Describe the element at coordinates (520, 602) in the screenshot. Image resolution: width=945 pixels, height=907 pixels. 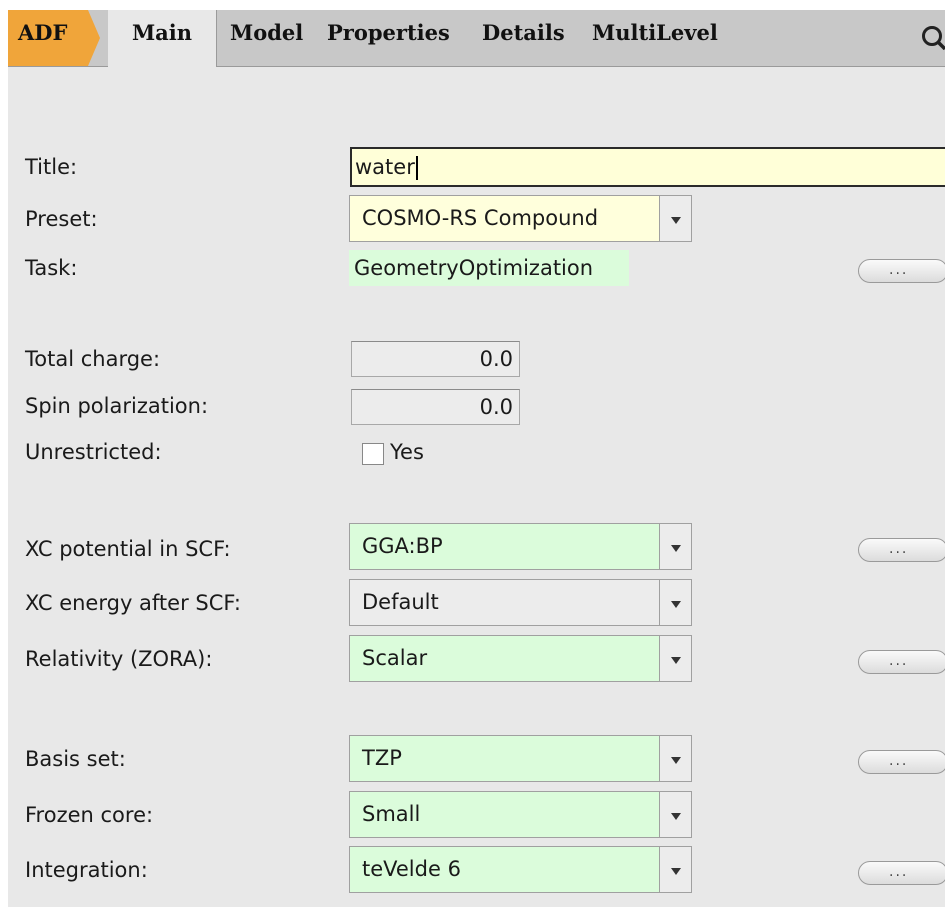
I see `xc-energy-select: Default` at that location.